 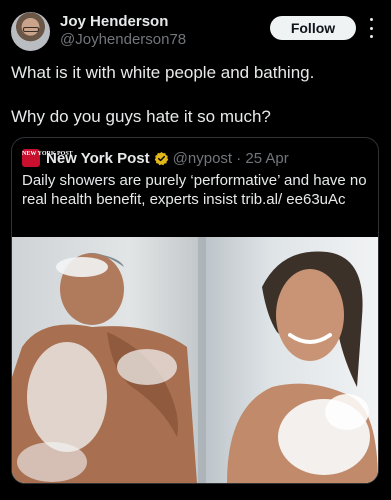 I want to click on author-display-name: Joy Henderson, so click(x=114, y=21).